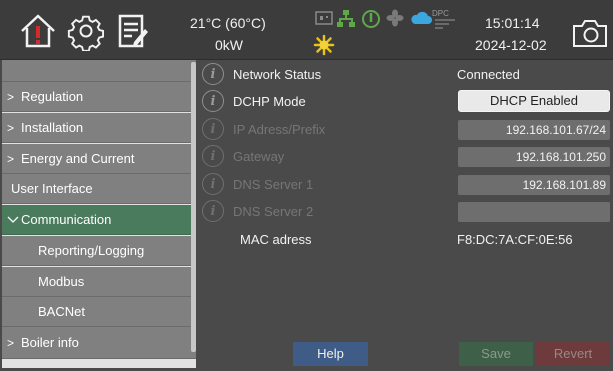 The width and height of the screenshot is (613, 371). I want to click on revert-button: Revert, so click(573, 354).